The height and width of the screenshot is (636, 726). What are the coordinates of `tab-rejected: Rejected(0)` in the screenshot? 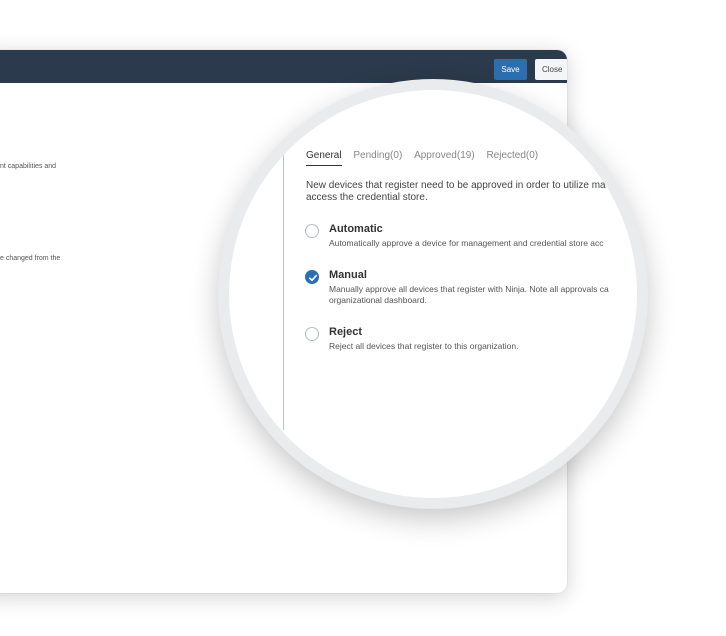 It's located at (512, 157).